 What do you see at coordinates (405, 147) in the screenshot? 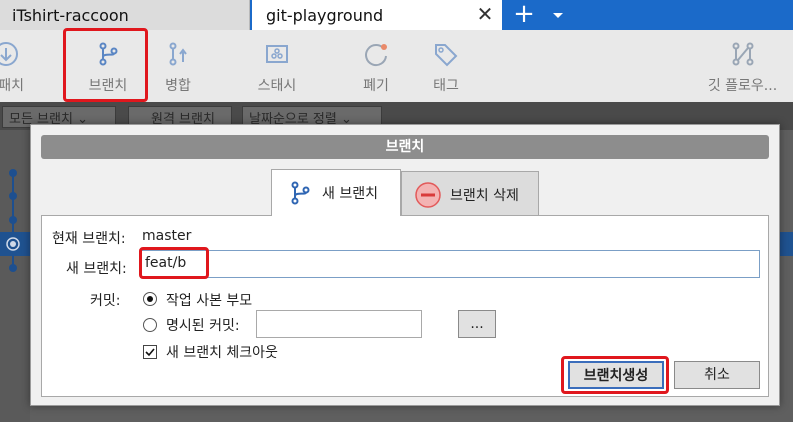
I see `dialog-title: 브랜치` at bounding box center [405, 147].